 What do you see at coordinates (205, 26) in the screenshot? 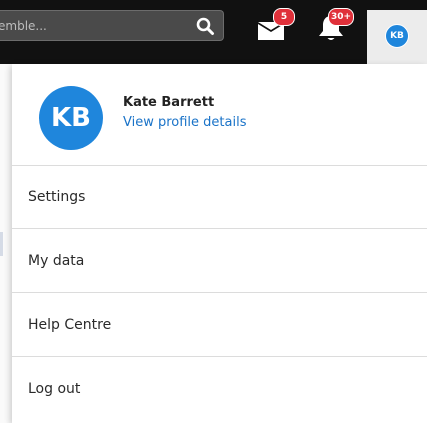
I see `search-icon` at bounding box center [205, 26].